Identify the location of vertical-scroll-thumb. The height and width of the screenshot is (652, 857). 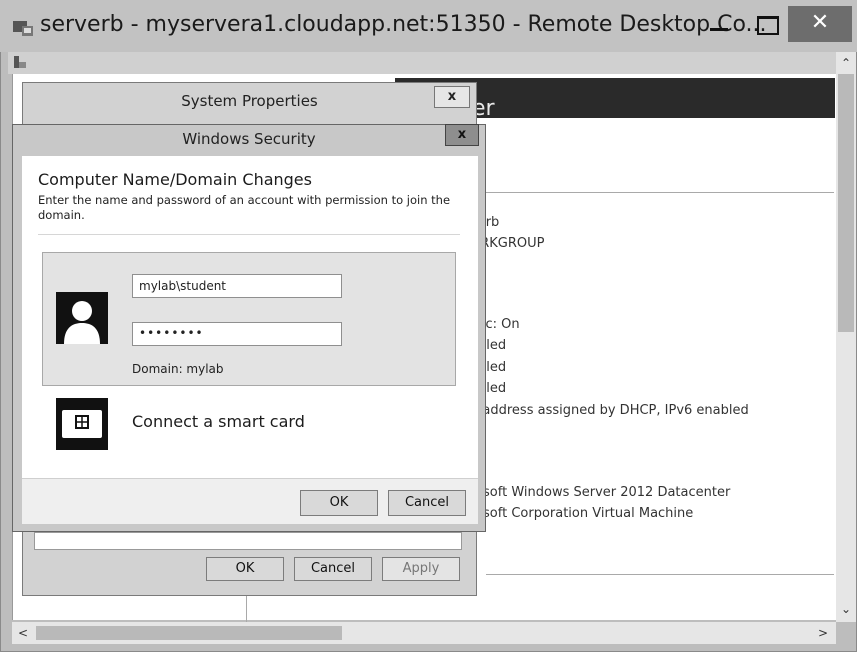
(846, 203).